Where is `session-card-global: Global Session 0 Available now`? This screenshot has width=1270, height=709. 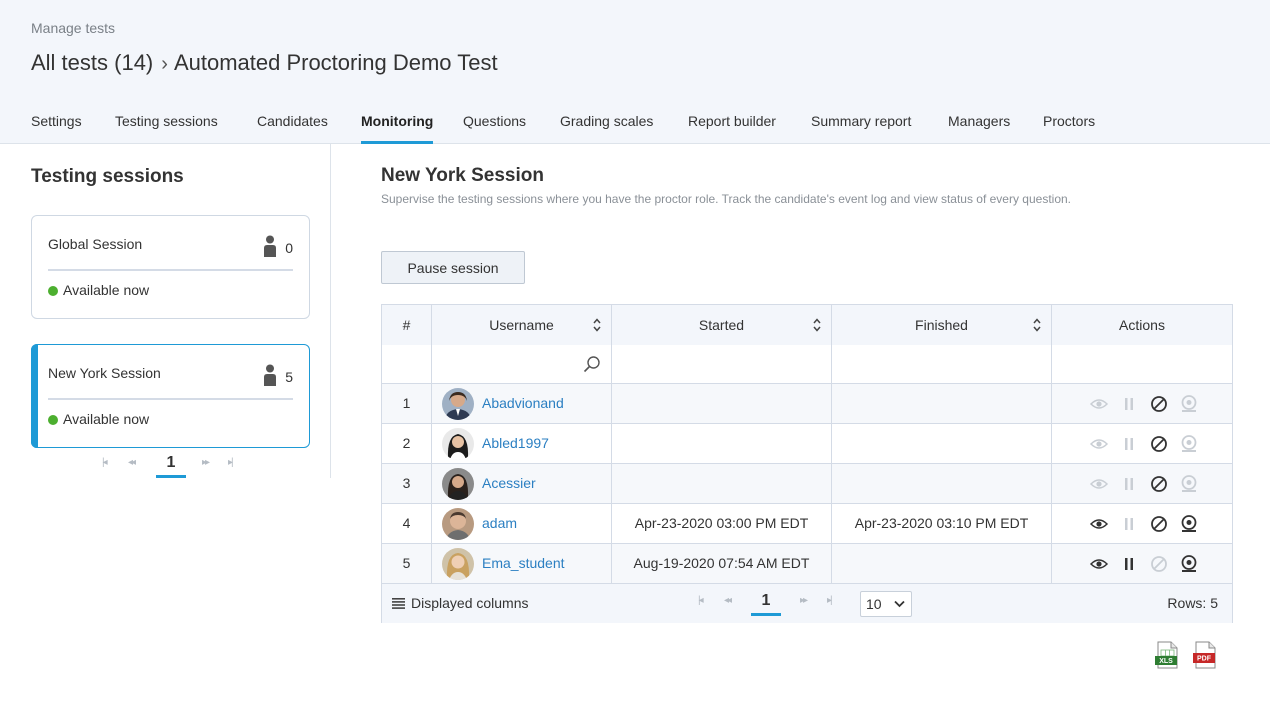 session-card-global: Global Session 0 Available now is located at coordinates (170, 267).